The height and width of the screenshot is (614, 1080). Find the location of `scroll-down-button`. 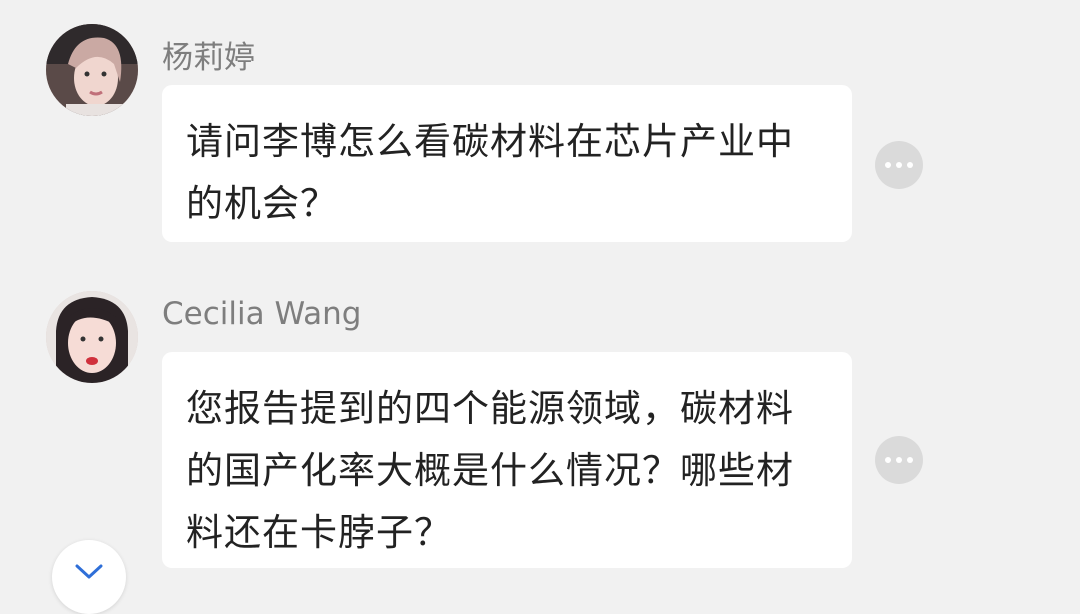

scroll-down-button is located at coordinates (89, 577).